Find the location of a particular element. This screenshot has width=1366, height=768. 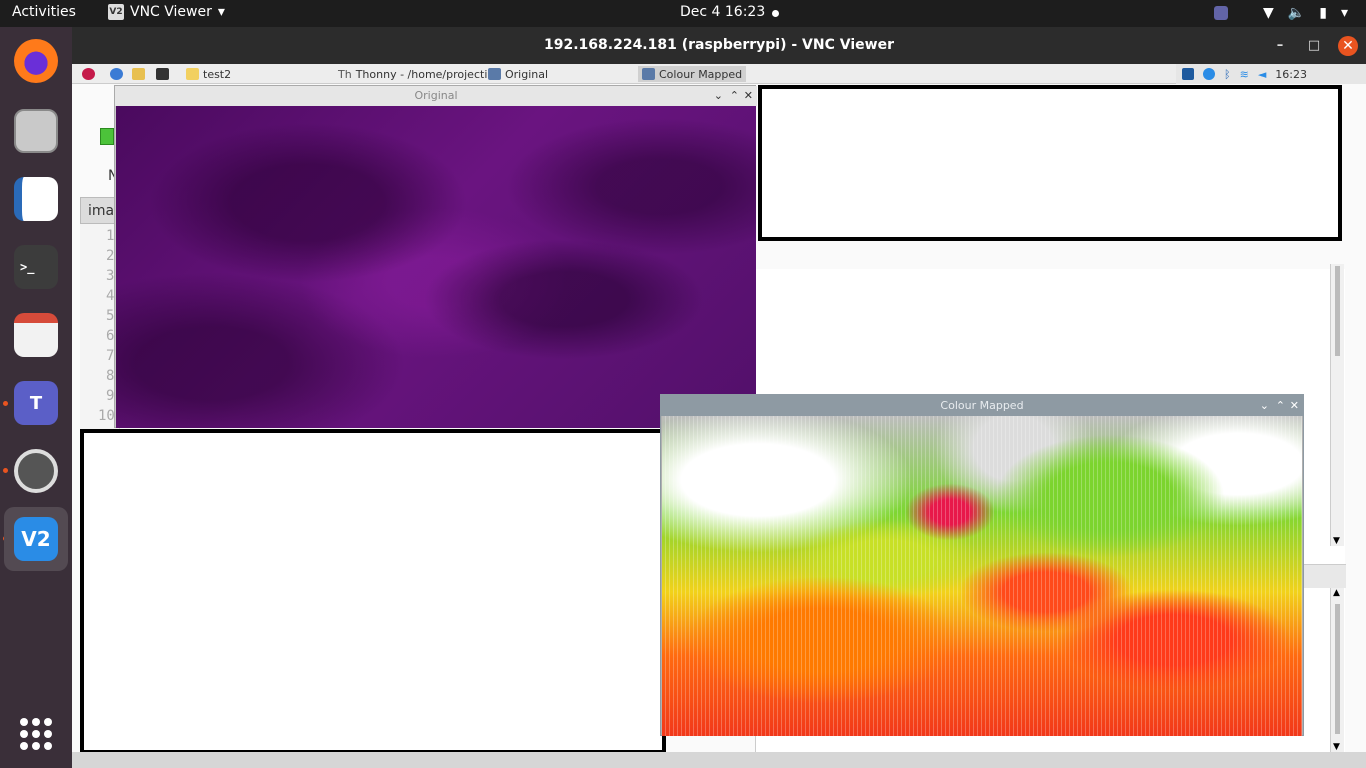

original-titlebar: Original ⌄ ⌃ ✕ is located at coordinates (436, 96).